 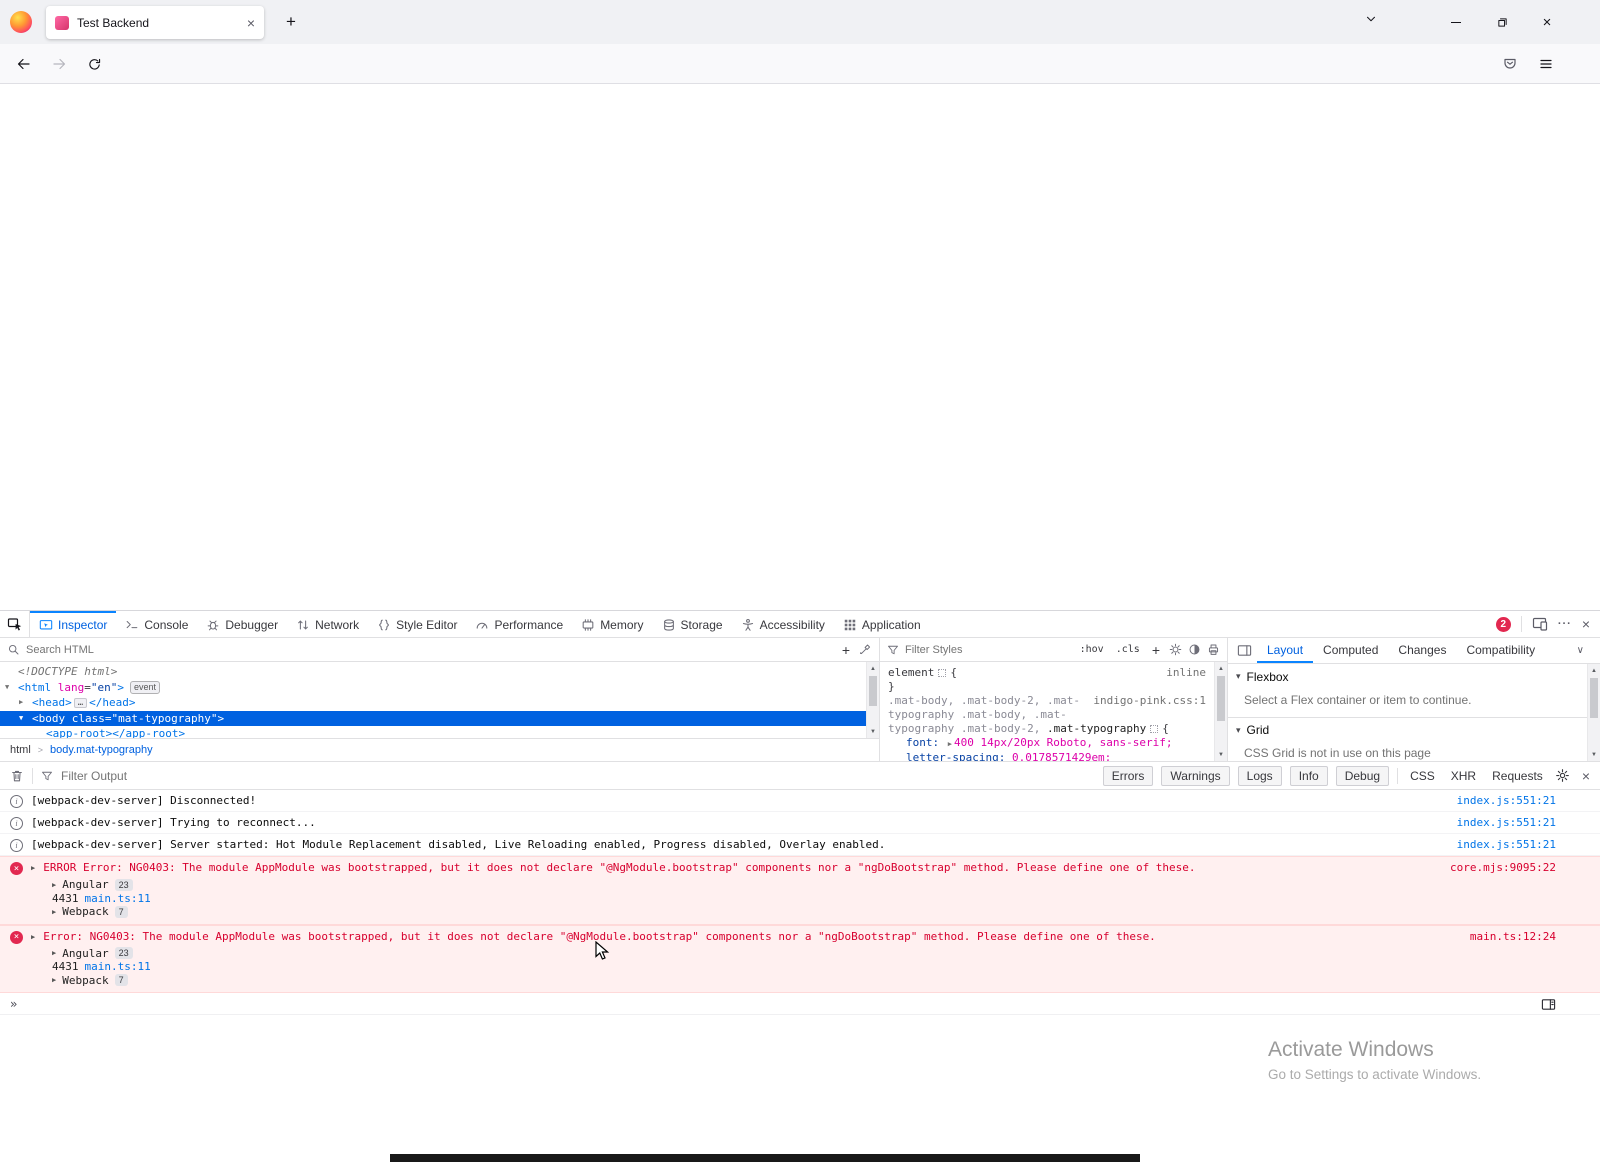 I want to click on devtools-tab-memory: Memory, so click(x=612, y=624).